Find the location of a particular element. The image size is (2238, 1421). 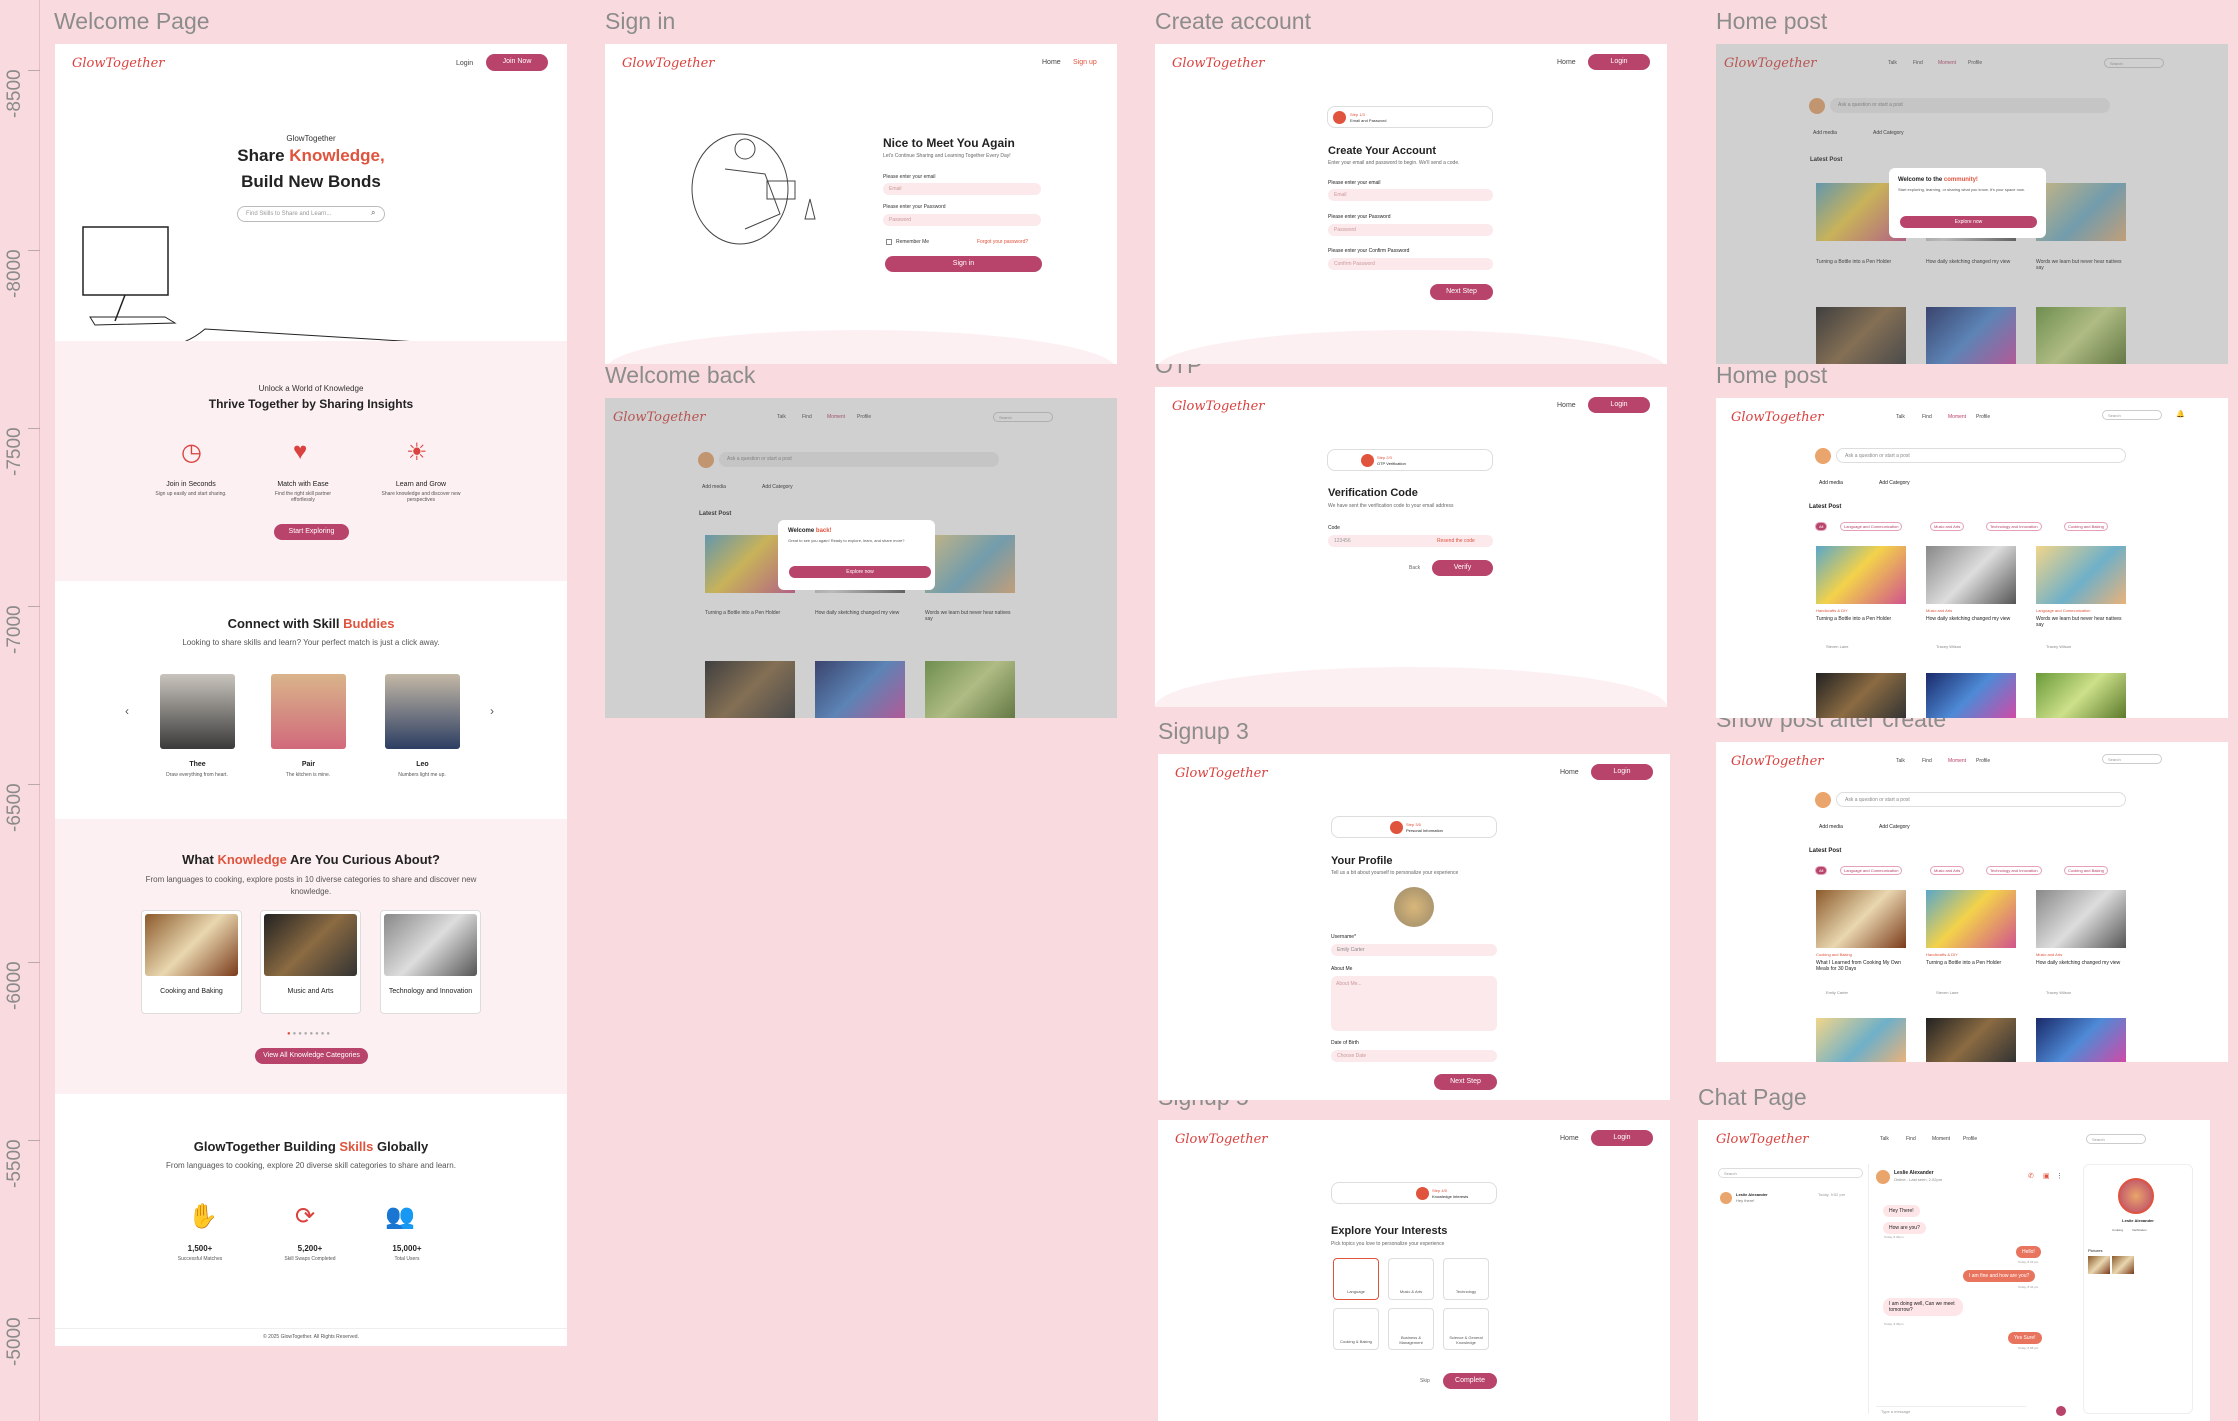

contact-avatar is located at coordinates (2136, 1196).